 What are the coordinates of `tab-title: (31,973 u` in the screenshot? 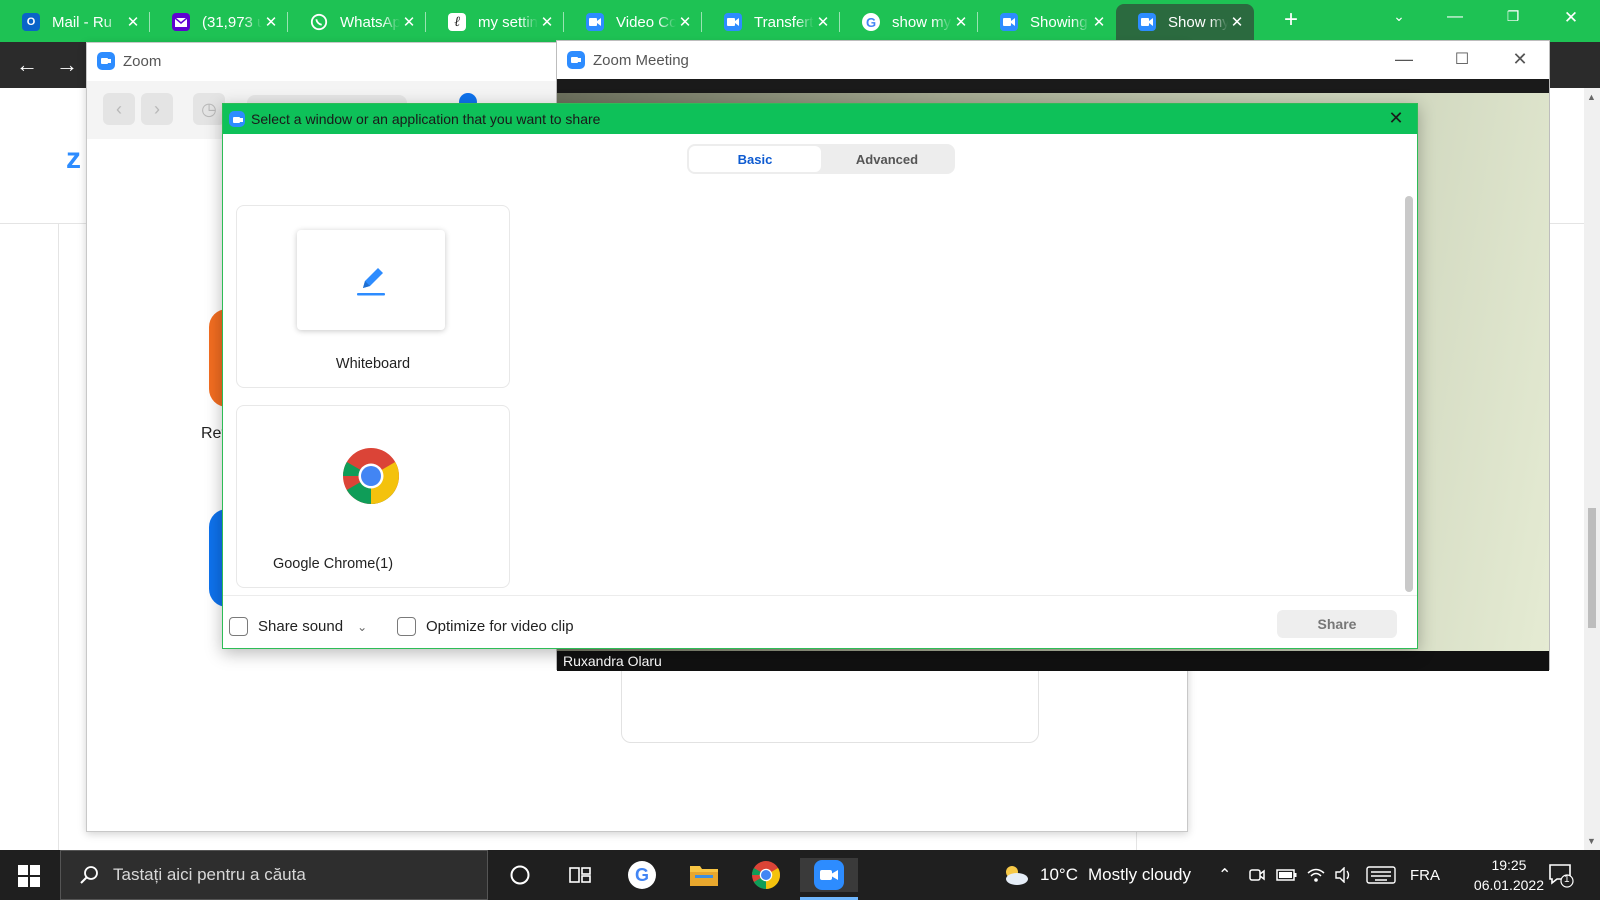 It's located at (232, 22).